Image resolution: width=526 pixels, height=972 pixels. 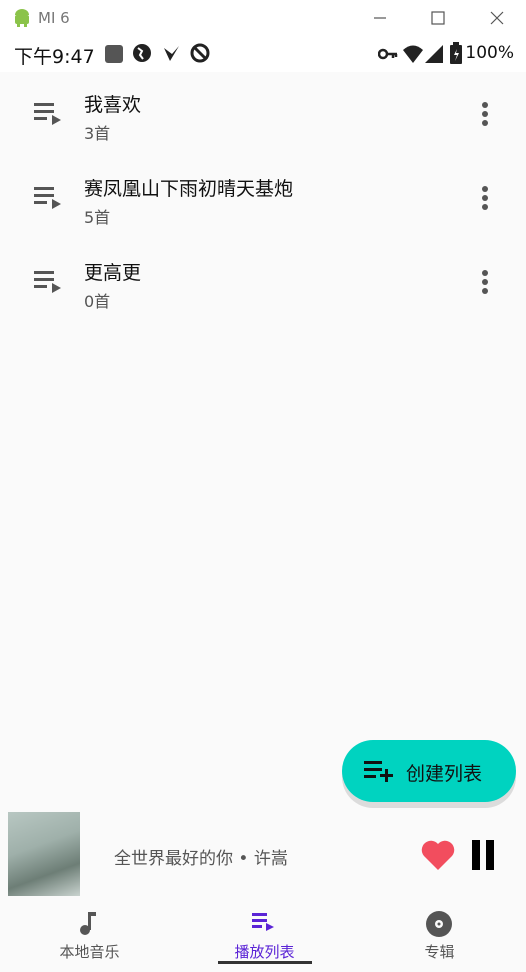 I want to click on create-playlist-label: 创建列表, so click(x=444, y=774).